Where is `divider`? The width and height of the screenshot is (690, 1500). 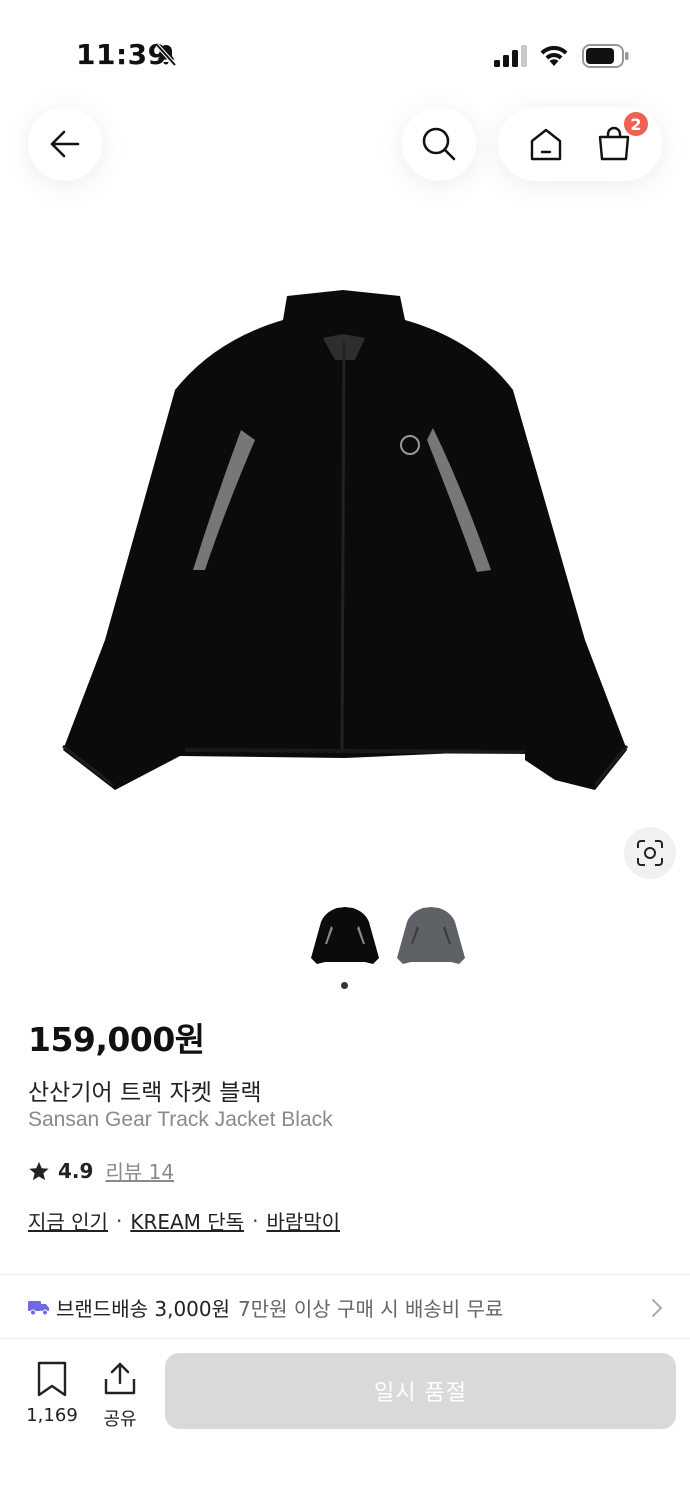
divider is located at coordinates (345, 1274).